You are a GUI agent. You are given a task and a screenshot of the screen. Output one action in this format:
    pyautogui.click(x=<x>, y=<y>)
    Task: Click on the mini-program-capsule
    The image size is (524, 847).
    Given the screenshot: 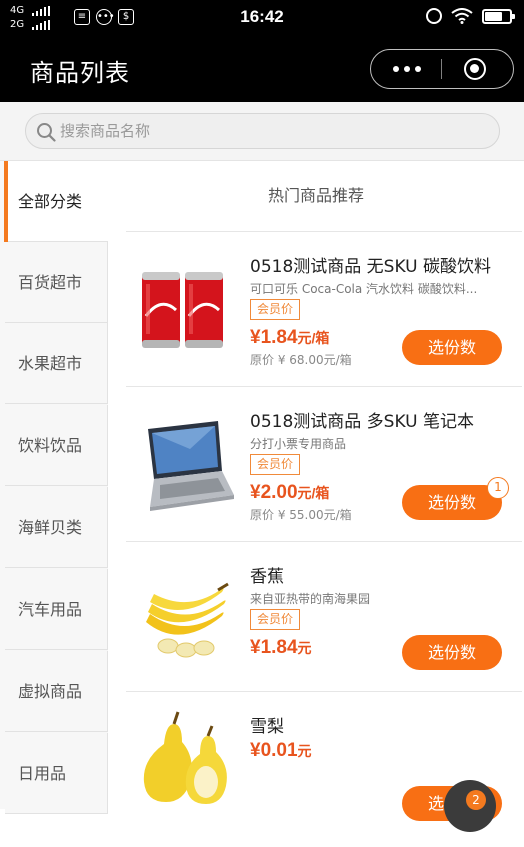 What is the action you would take?
    pyautogui.click(x=442, y=69)
    